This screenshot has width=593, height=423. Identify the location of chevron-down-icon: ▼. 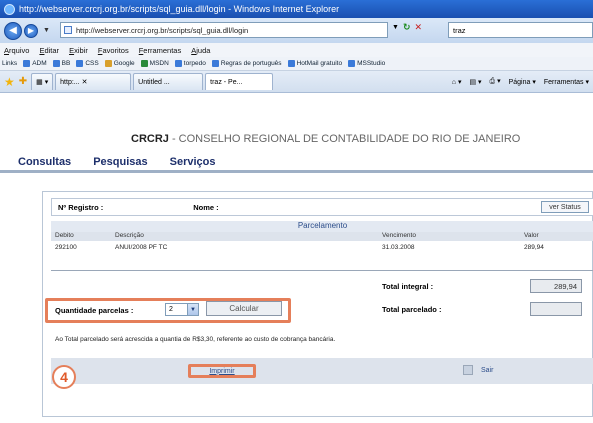
(192, 309).